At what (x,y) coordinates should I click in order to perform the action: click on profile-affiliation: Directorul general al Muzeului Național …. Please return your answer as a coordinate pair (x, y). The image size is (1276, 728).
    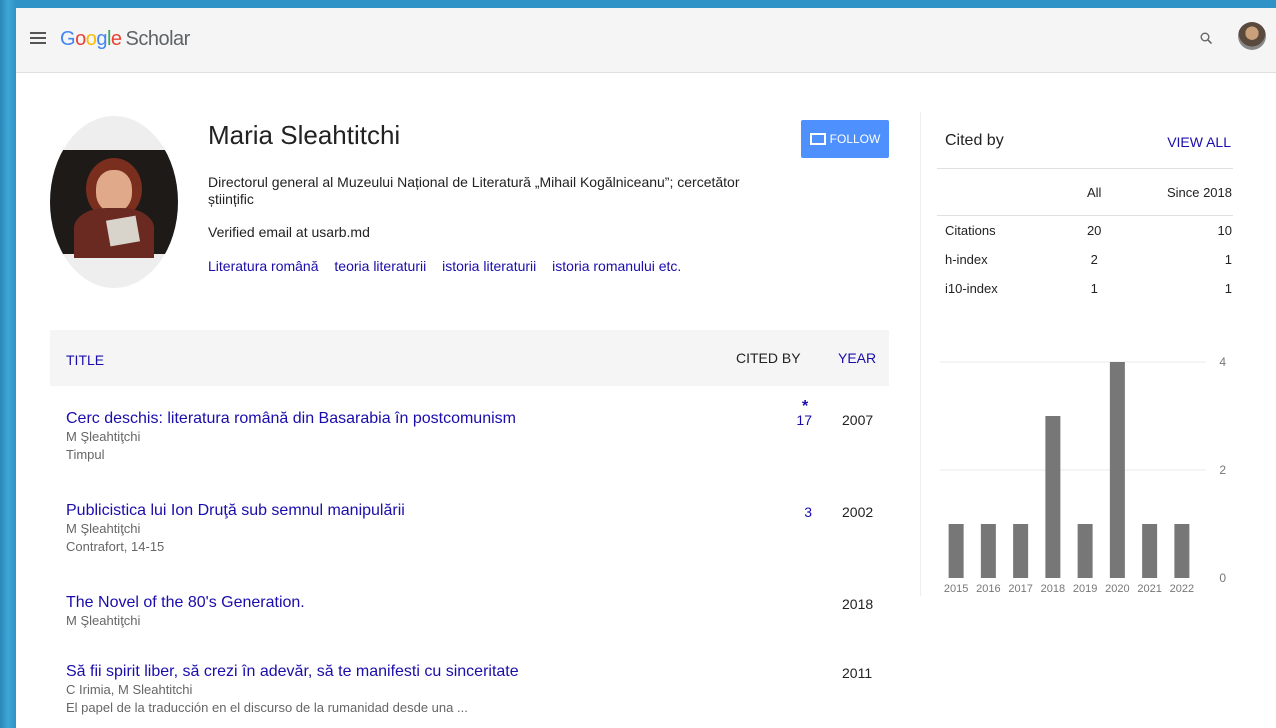
    Looking at the image, I should click on (474, 190).